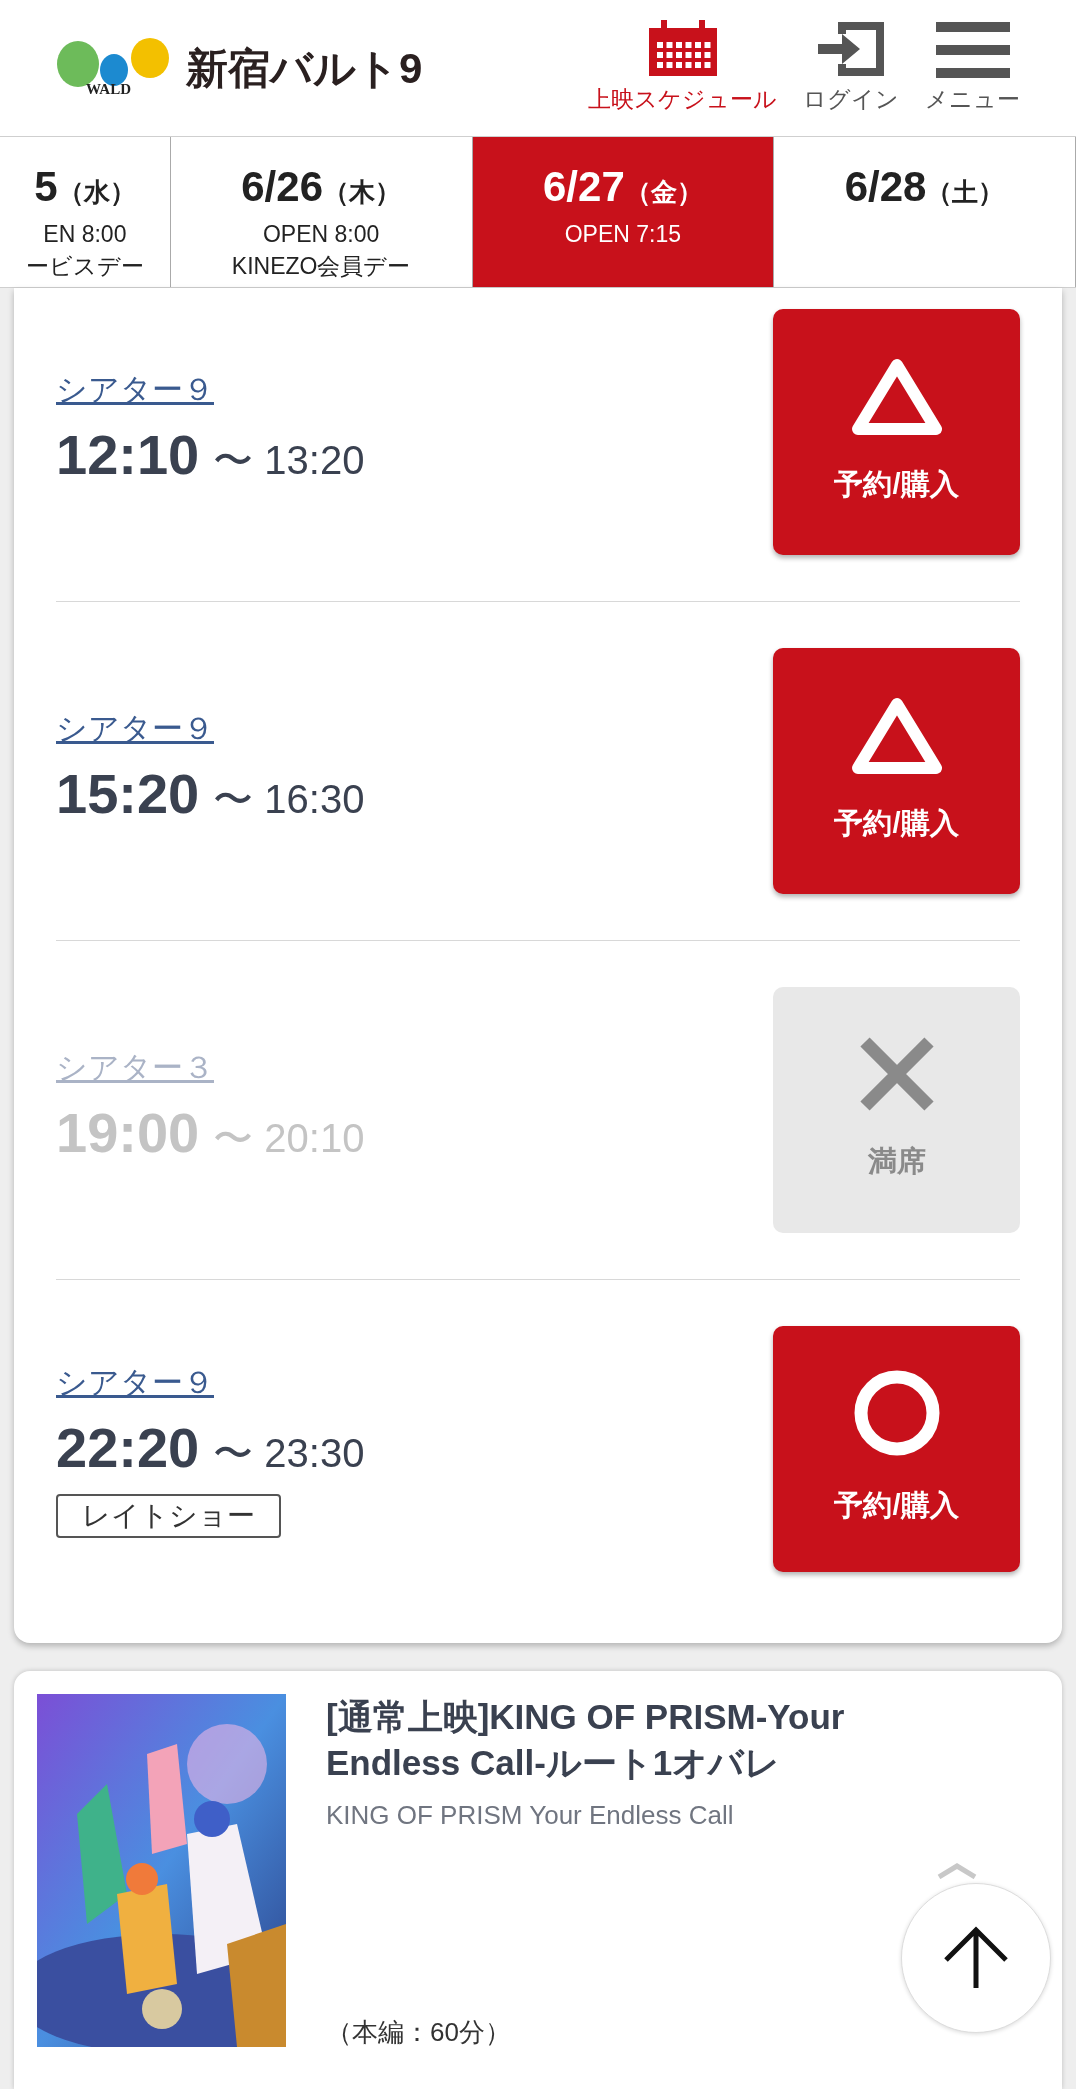  What do you see at coordinates (168, 1516) in the screenshot?
I see `late-show-tag: レイトショー` at bounding box center [168, 1516].